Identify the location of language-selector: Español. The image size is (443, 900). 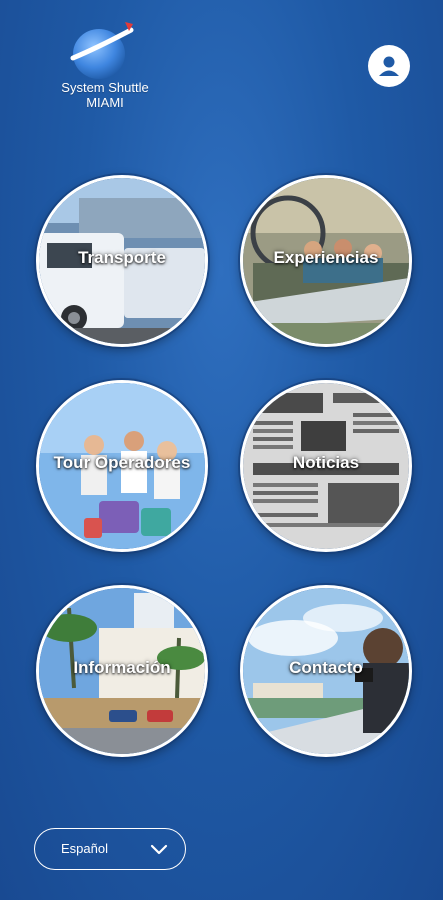
(110, 849).